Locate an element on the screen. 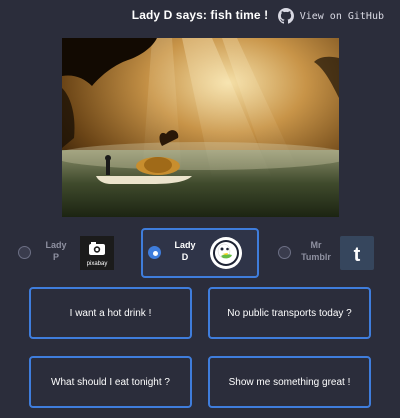  prompt-button-eat-tonight: What should I eat tonight ? is located at coordinates (110, 382).